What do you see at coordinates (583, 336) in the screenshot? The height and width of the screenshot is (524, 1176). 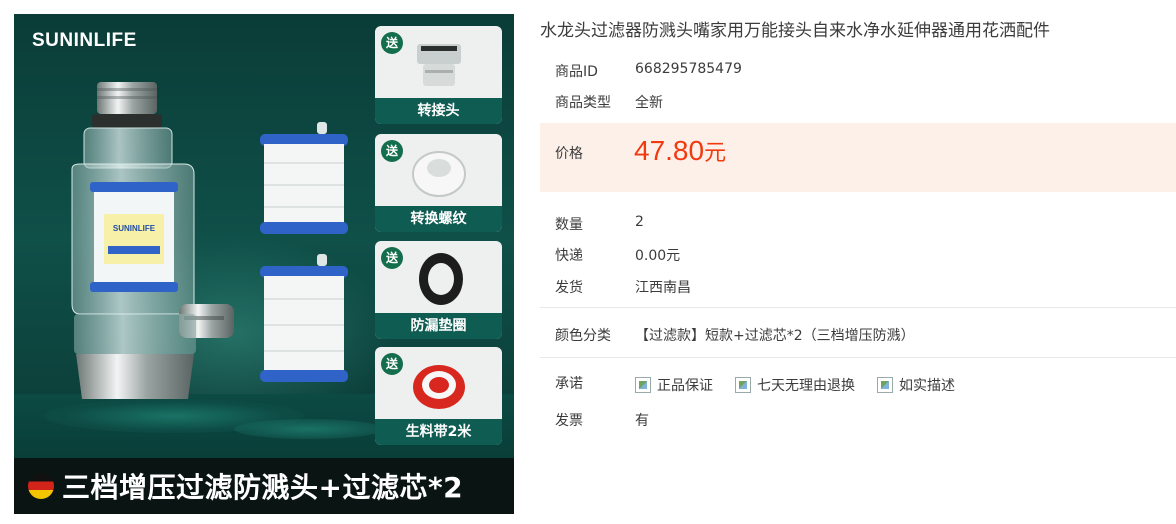 I see `color-label: 颜色分类` at bounding box center [583, 336].